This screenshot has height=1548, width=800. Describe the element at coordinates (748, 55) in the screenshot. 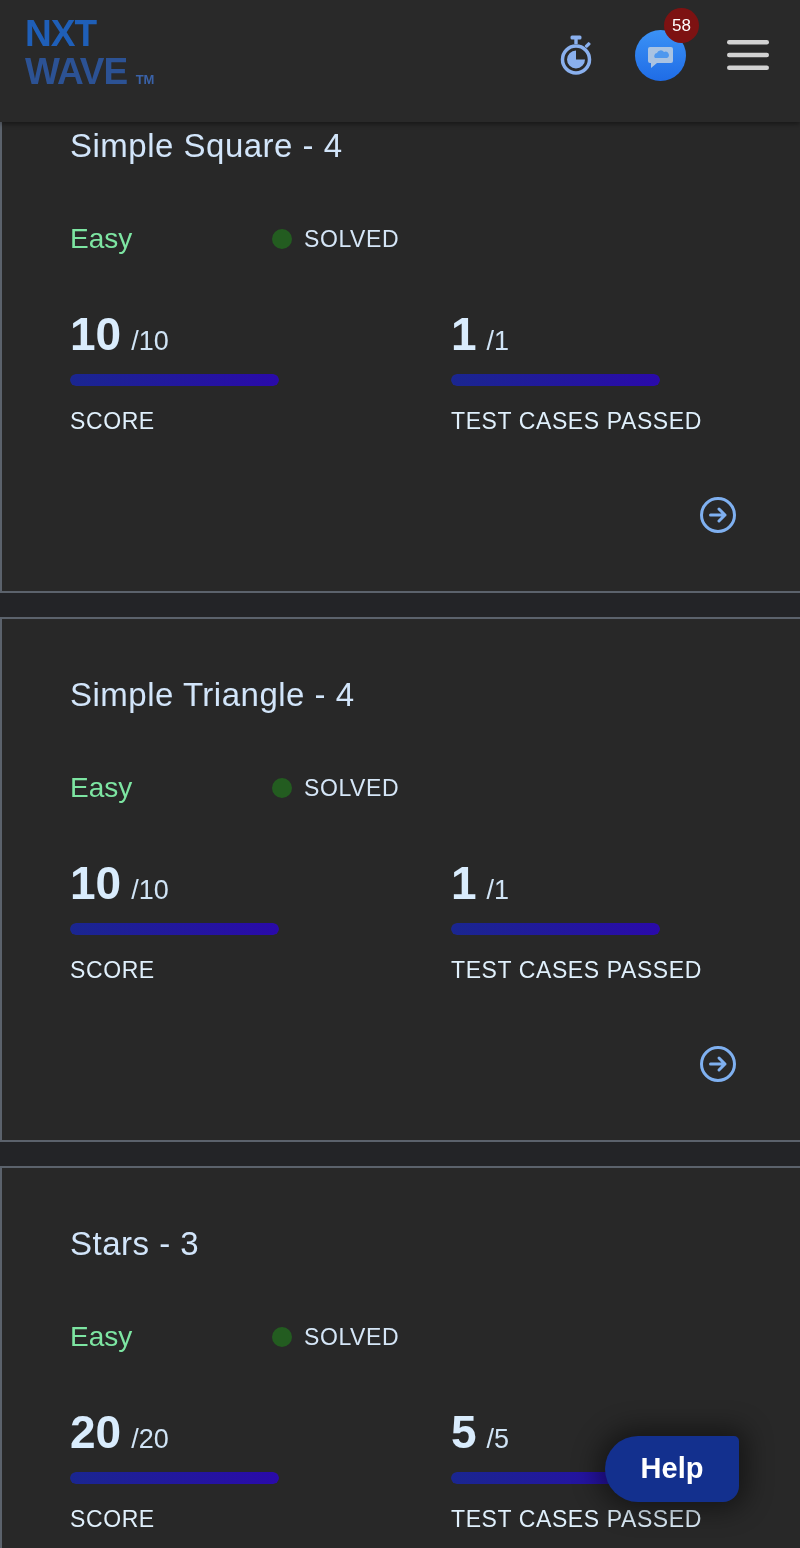

I see `menu-icon` at that location.